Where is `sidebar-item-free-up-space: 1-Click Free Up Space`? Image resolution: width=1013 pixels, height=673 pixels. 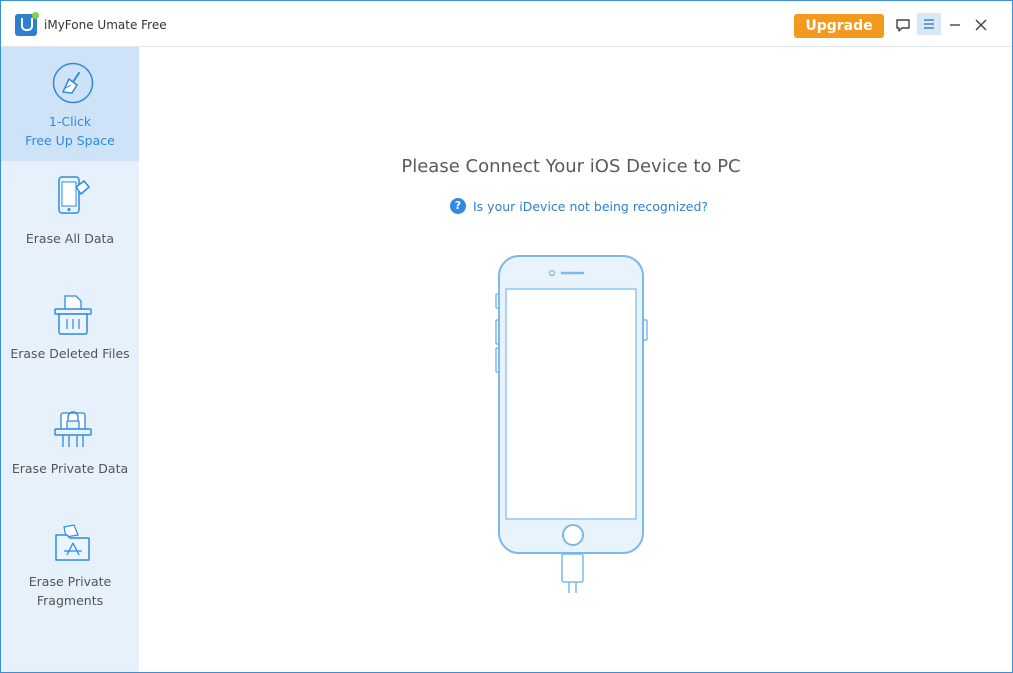
sidebar-item-free-up-space: 1-Click Free Up Space is located at coordinates (70, 104).